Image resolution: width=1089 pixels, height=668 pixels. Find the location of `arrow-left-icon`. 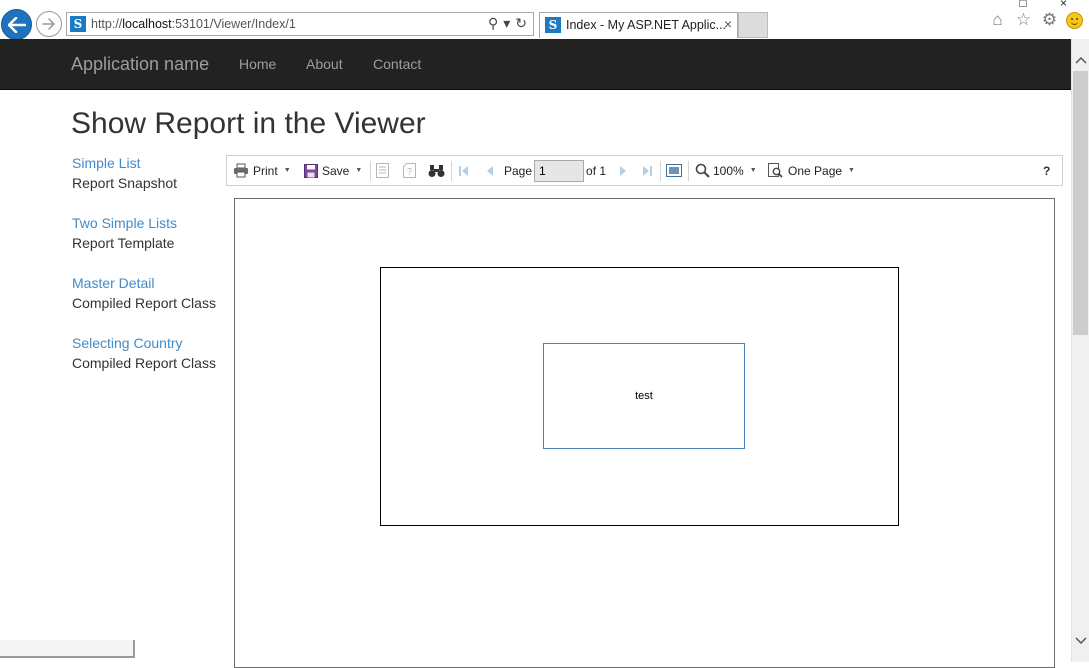

arrow-left-icon is located at coordinates (16, 24).